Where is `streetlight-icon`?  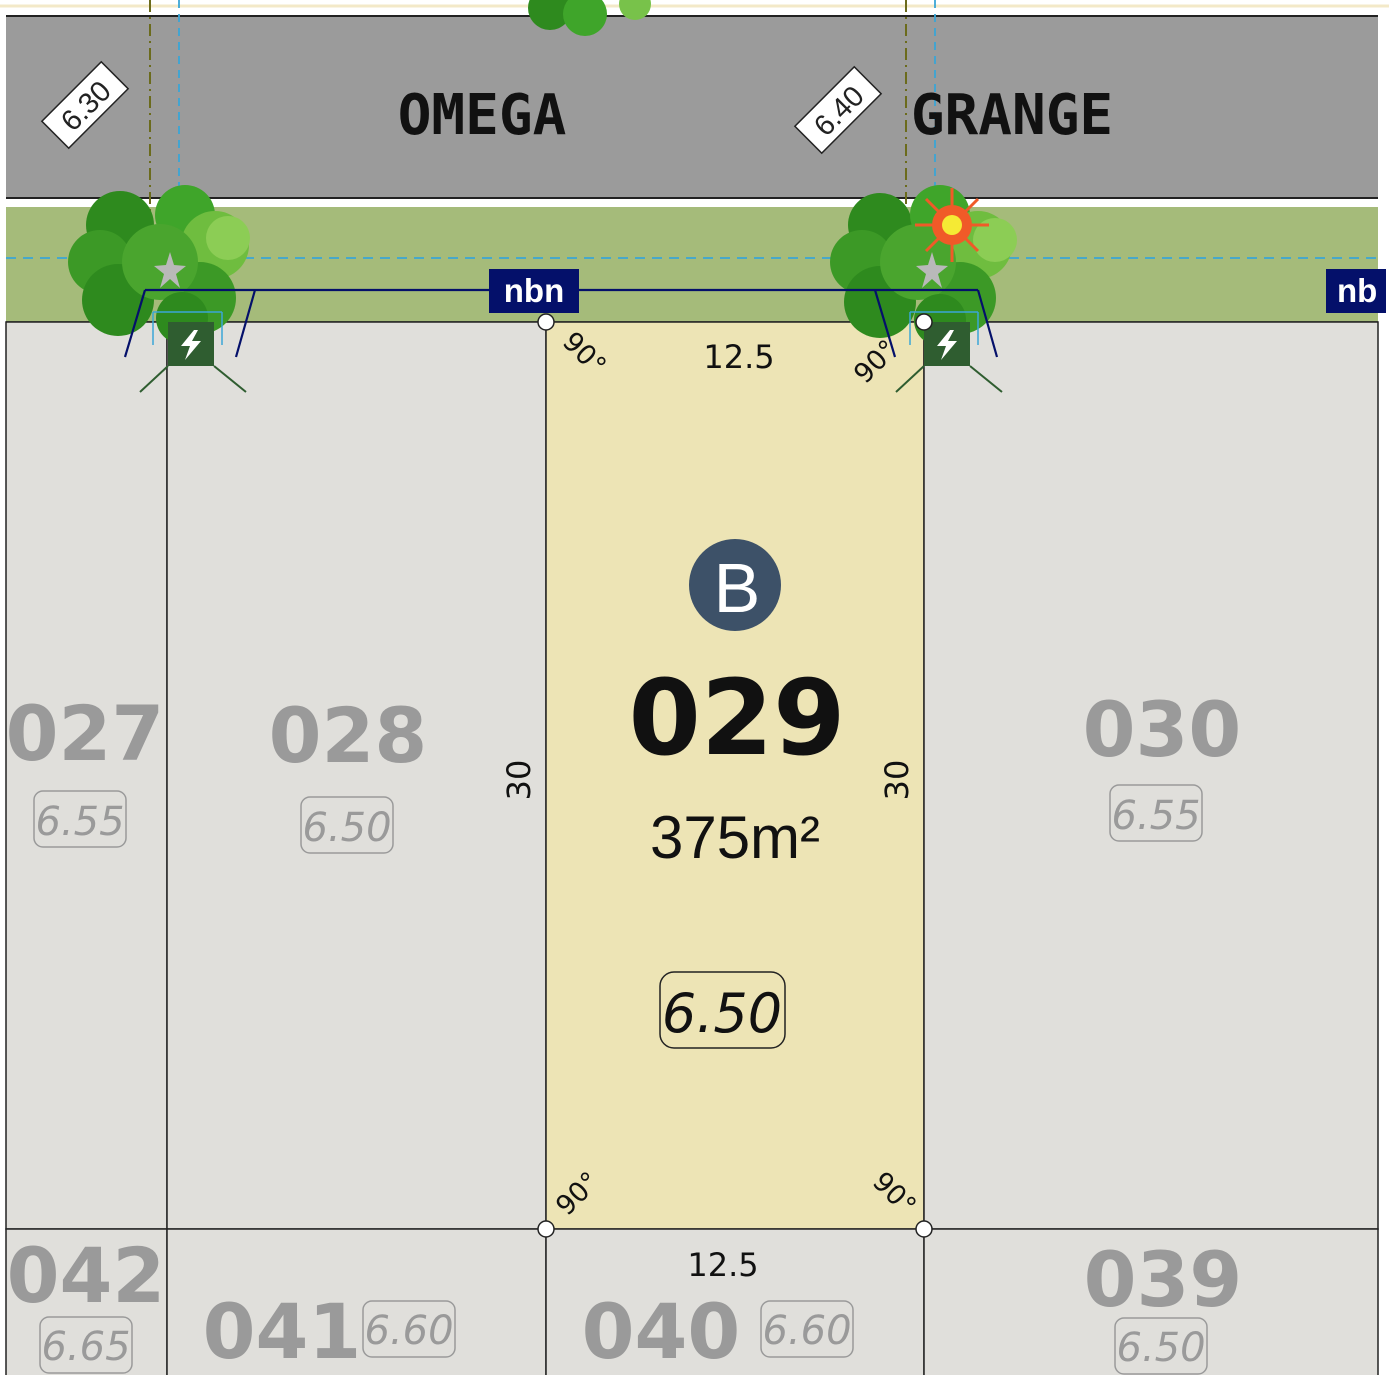 streetlight-icon is located at coordinates (952, 225).